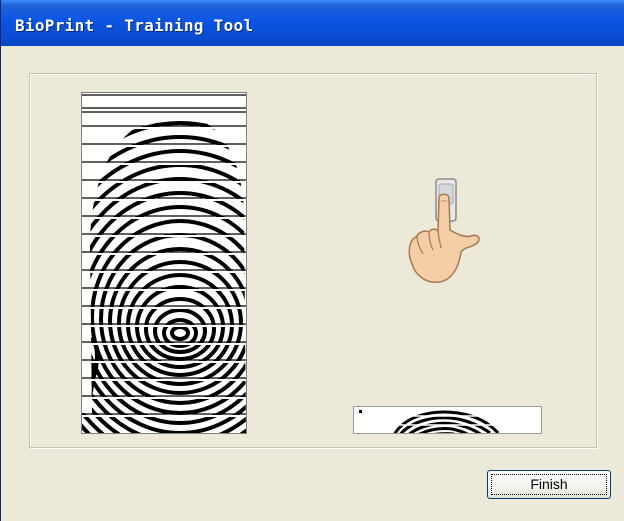 This screenshot has height=521, width=624. I want to click on fingerprint-preview-panel, so click(447, 420).